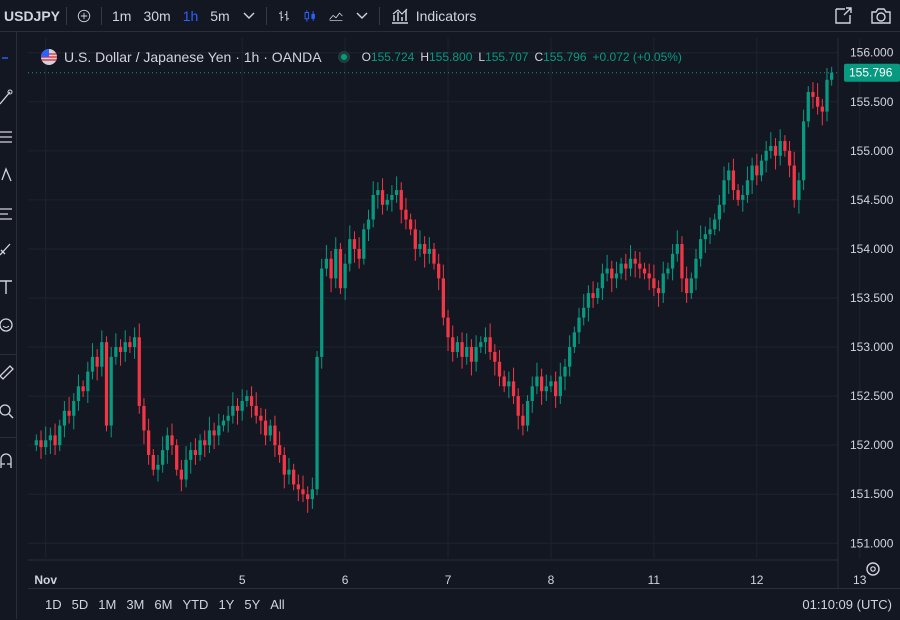  Describe the element at coordinates (191, 15) in the screenshot. I see `interval-1h: 1h` at that location.